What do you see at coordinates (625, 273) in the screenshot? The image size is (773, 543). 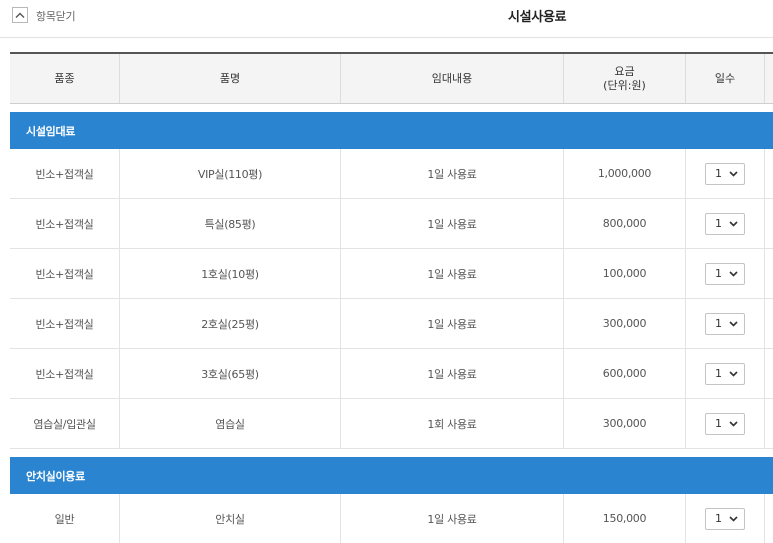 I see `cell-fee: 100,000` at bounding box center [625, 273].